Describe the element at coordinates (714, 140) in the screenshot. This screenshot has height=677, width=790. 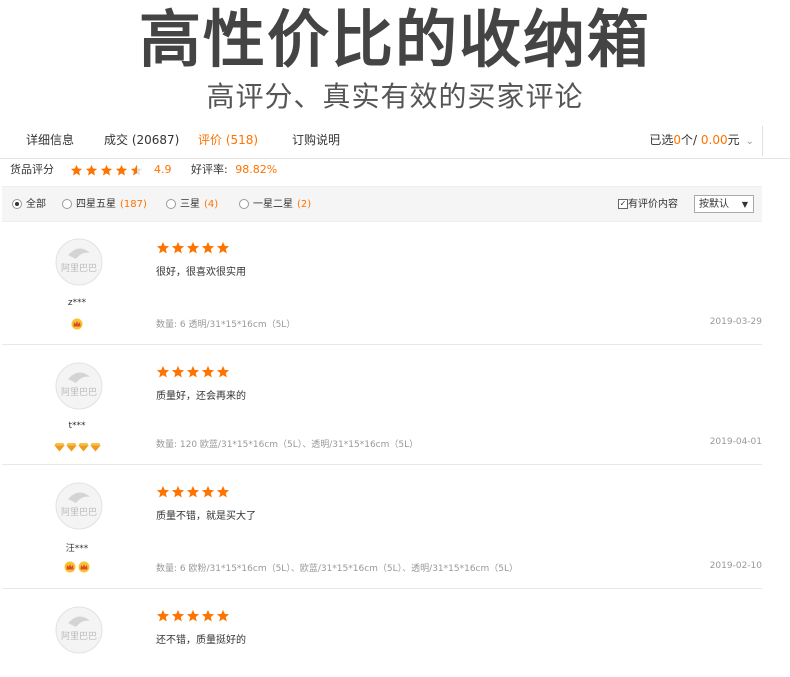
I see `selection-amount: 0.00` at that location.